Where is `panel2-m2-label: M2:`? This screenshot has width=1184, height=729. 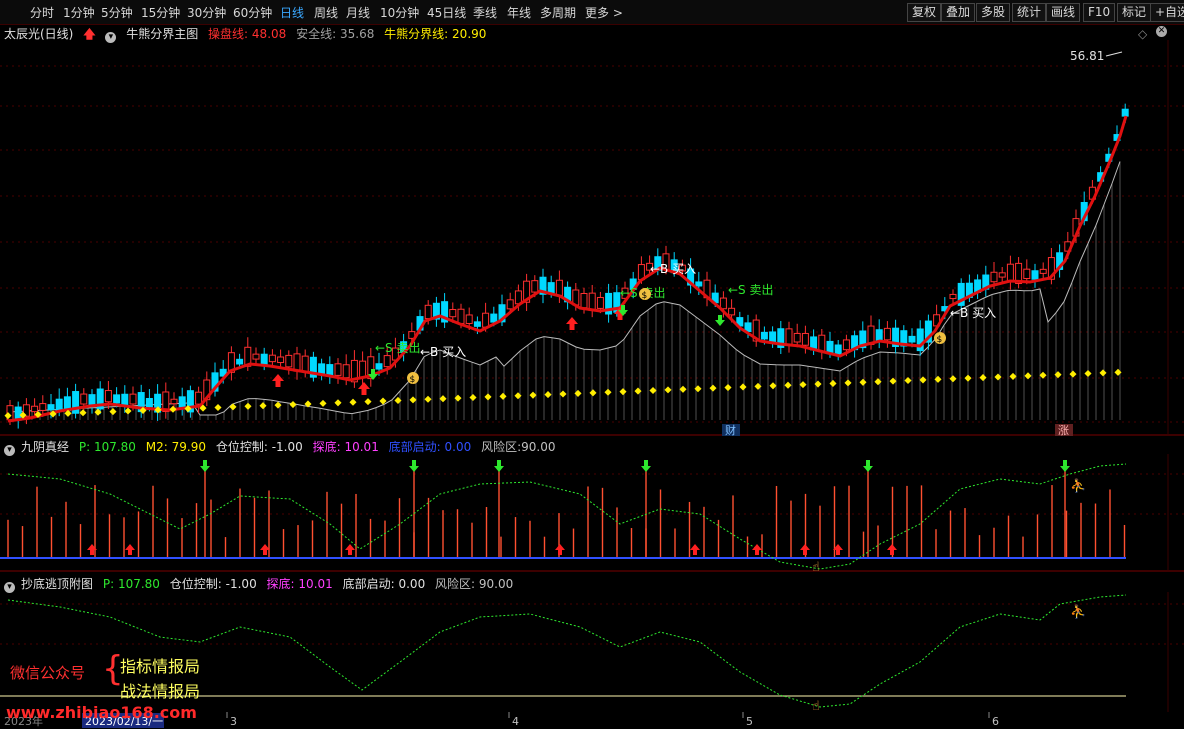
panel2-m2-label: M2: is located at coordinates (156, 447).